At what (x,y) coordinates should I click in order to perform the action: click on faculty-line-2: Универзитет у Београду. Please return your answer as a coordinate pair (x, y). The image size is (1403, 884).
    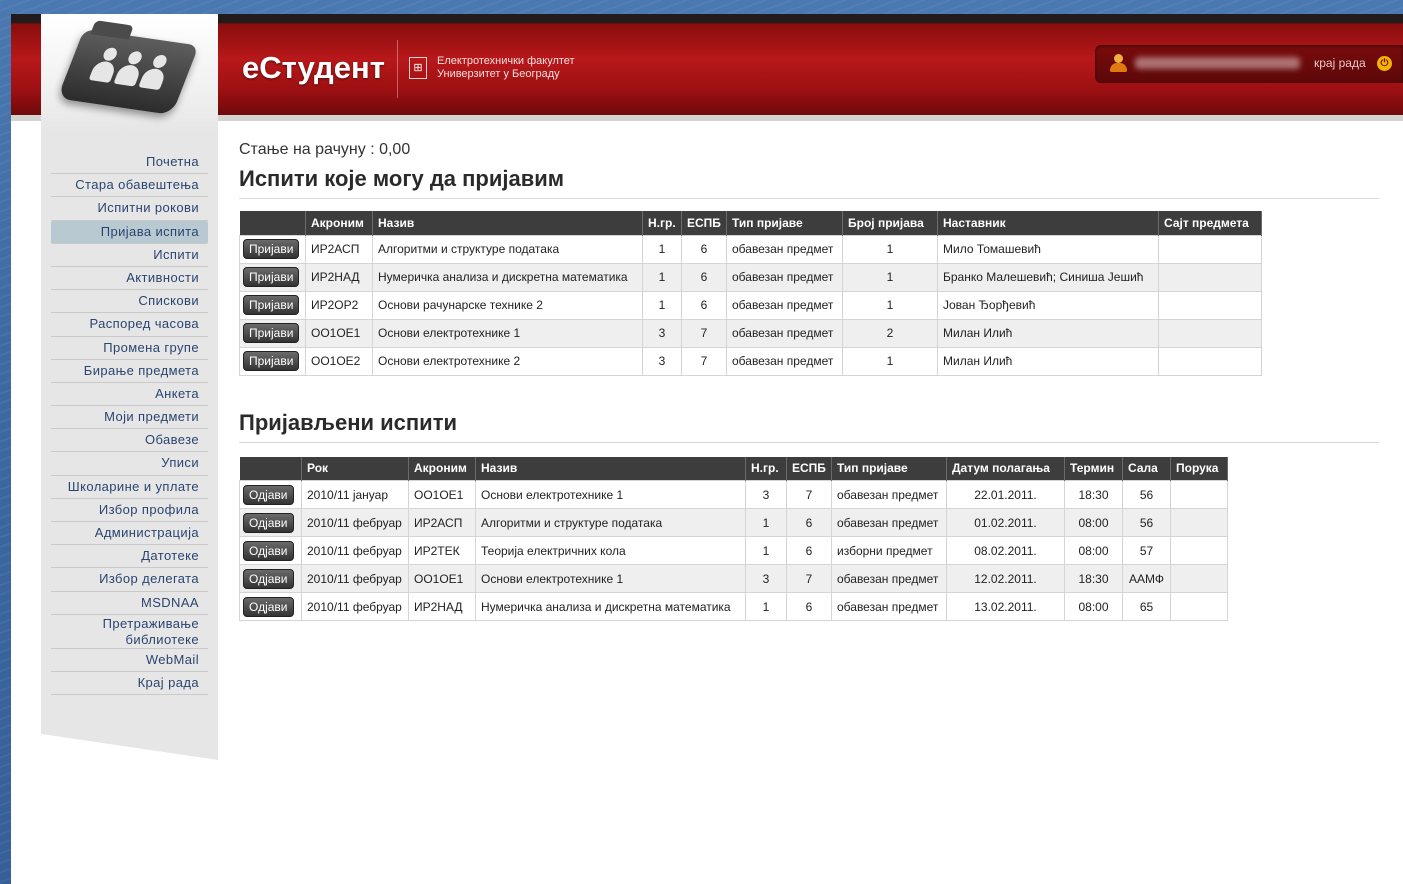
    Looking at the image, I should click on (498, 74).